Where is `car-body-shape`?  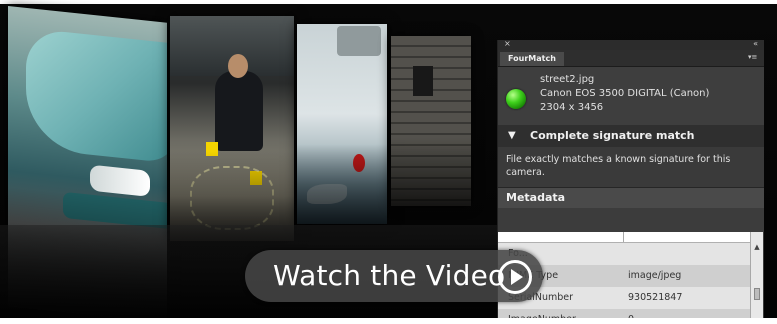 car-body-shape is located at coordinates (96, 95).